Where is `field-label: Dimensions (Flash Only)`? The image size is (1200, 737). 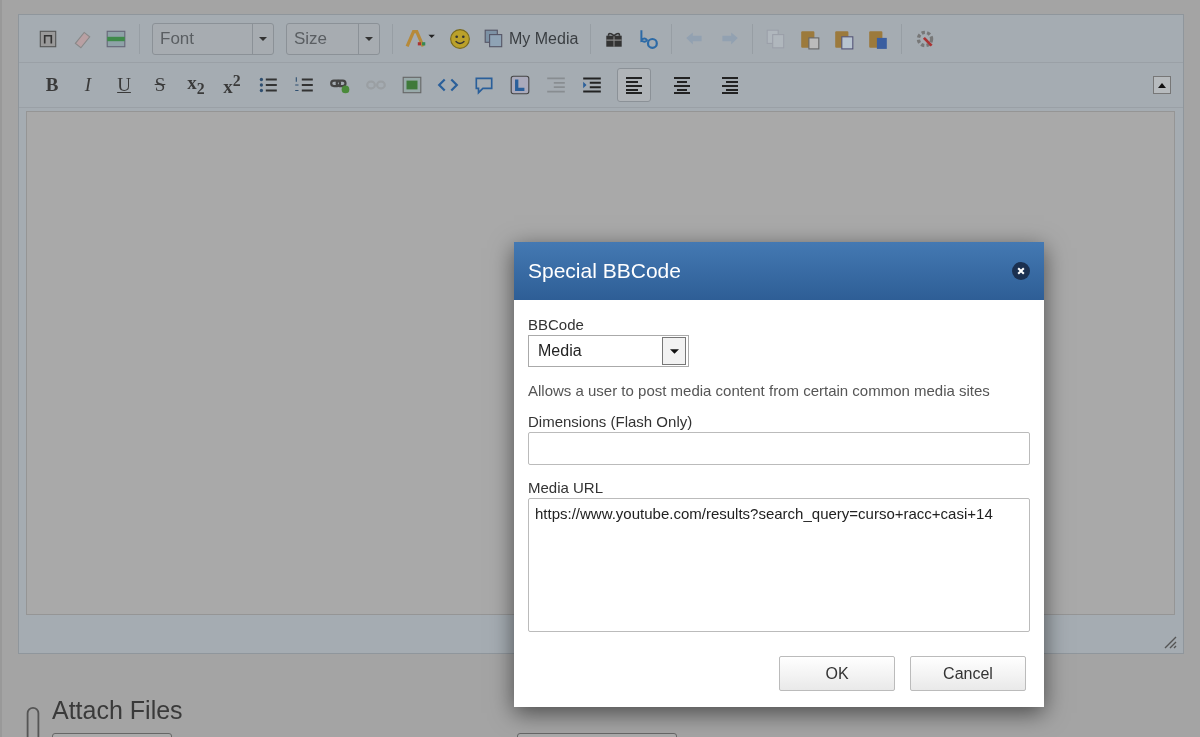 field-label: Dimensions (Flash Only) is located at coordinates (610, 421).